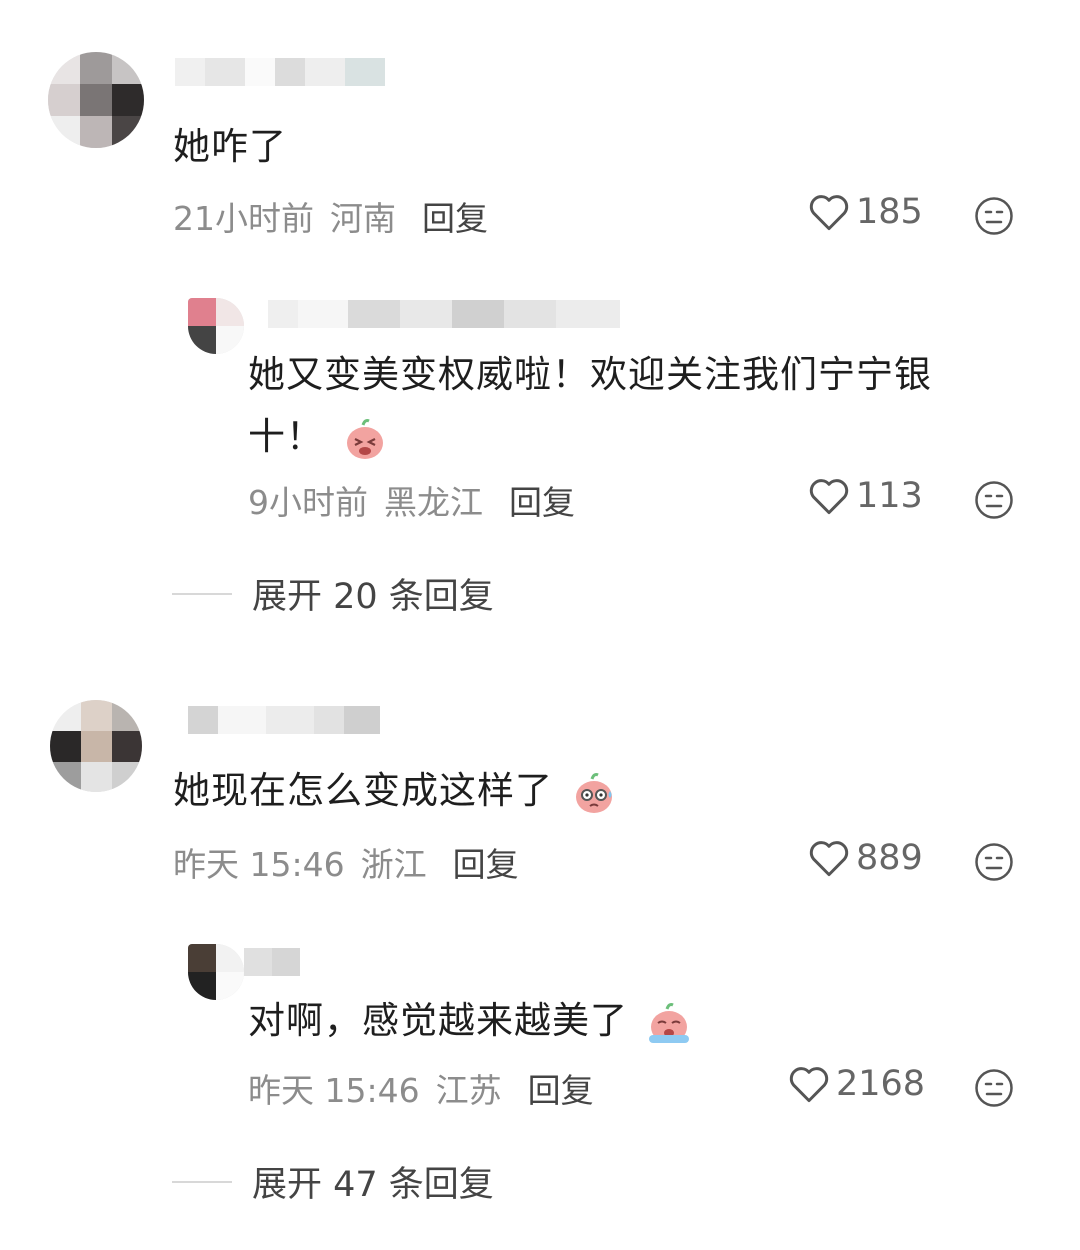 This screenshot has height=1250, width=1080. I want to click on like-button: 889, so click(865, 858).